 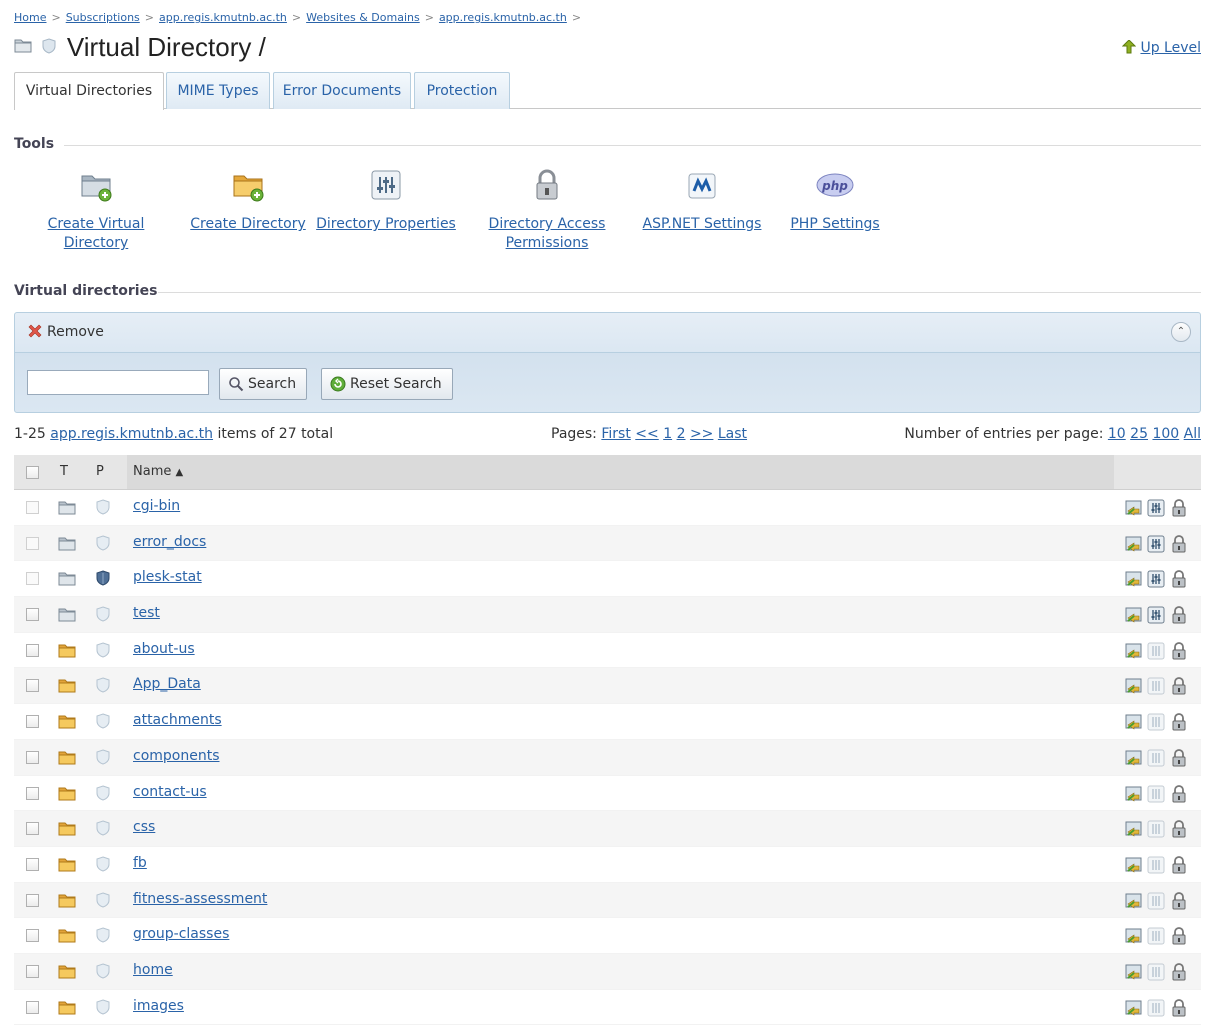 What do you see at coordinates (667, 434) in the screenshot?
I see `page-1: 1` at bounding box center [667, 434].